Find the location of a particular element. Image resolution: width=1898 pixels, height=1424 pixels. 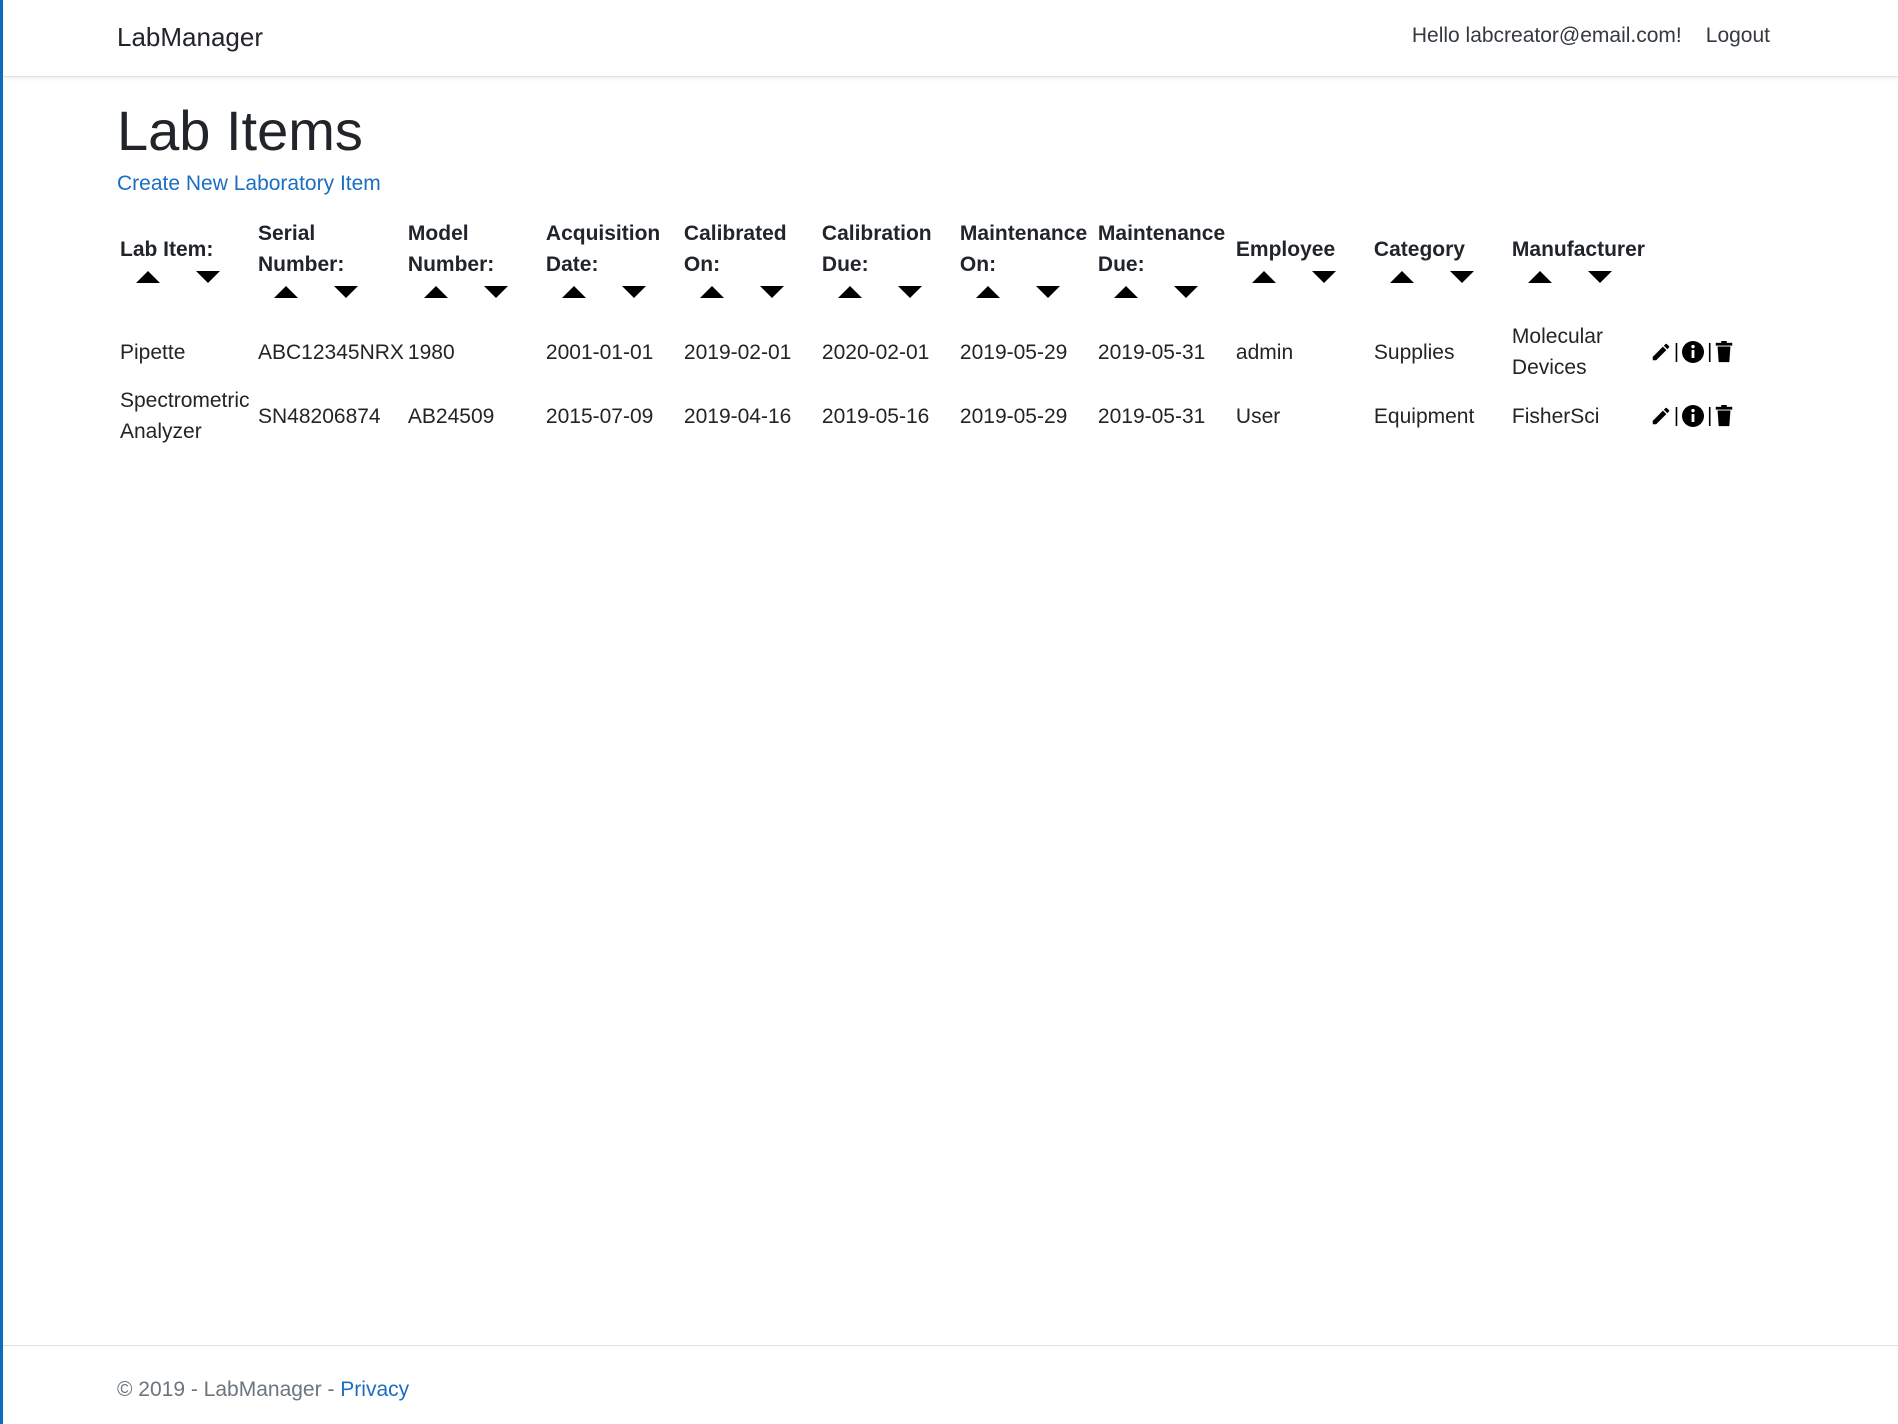

column-header: Calibration Due: is located at coordinates (888, 265).